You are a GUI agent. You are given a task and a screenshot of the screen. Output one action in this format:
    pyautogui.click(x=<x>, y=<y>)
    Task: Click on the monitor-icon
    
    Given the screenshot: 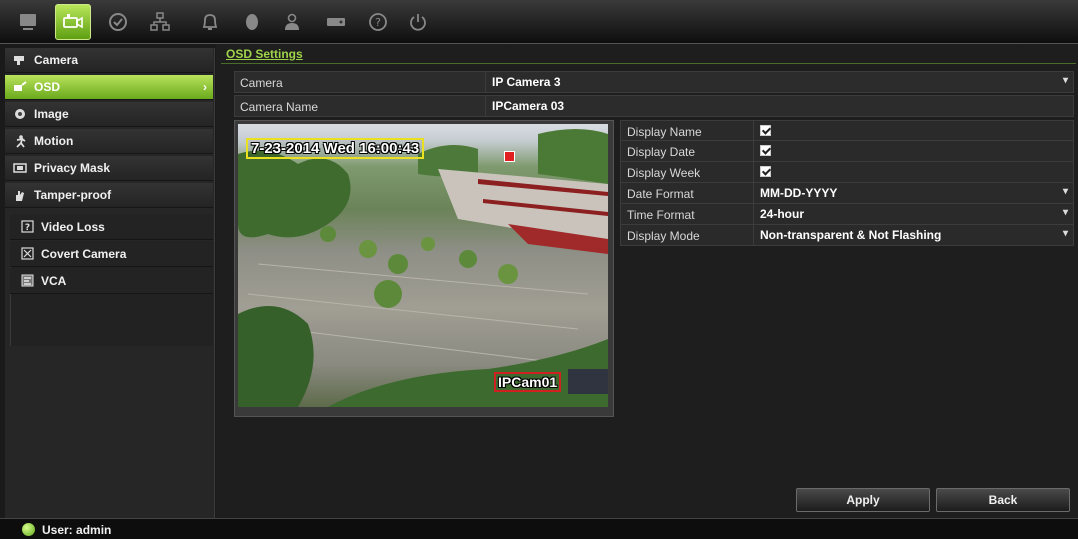 What is the action you would take?
    pyautogui.click(x=28, y=22)
    